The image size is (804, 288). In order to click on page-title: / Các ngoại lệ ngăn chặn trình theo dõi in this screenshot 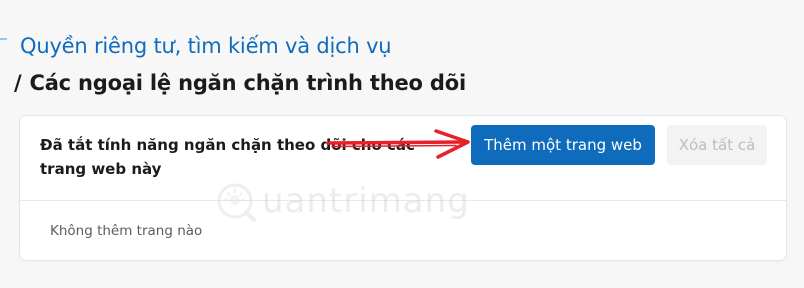, I will do `click(240, 83)`.